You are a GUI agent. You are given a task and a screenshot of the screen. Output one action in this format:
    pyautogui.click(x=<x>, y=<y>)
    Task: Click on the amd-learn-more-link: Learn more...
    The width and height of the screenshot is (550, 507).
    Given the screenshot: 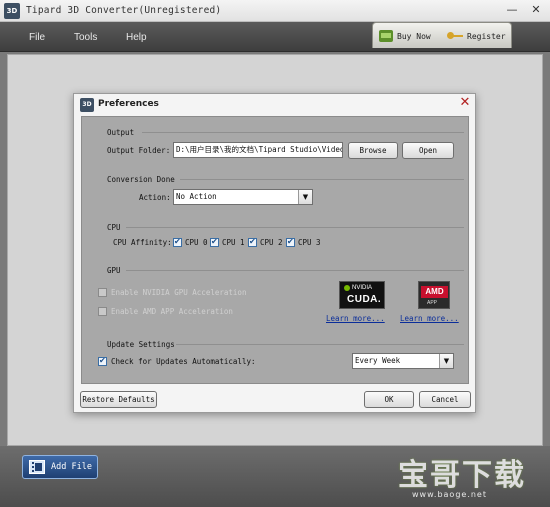 What is the action you would take?
    pyautogui.click(x=429, y=318)
    